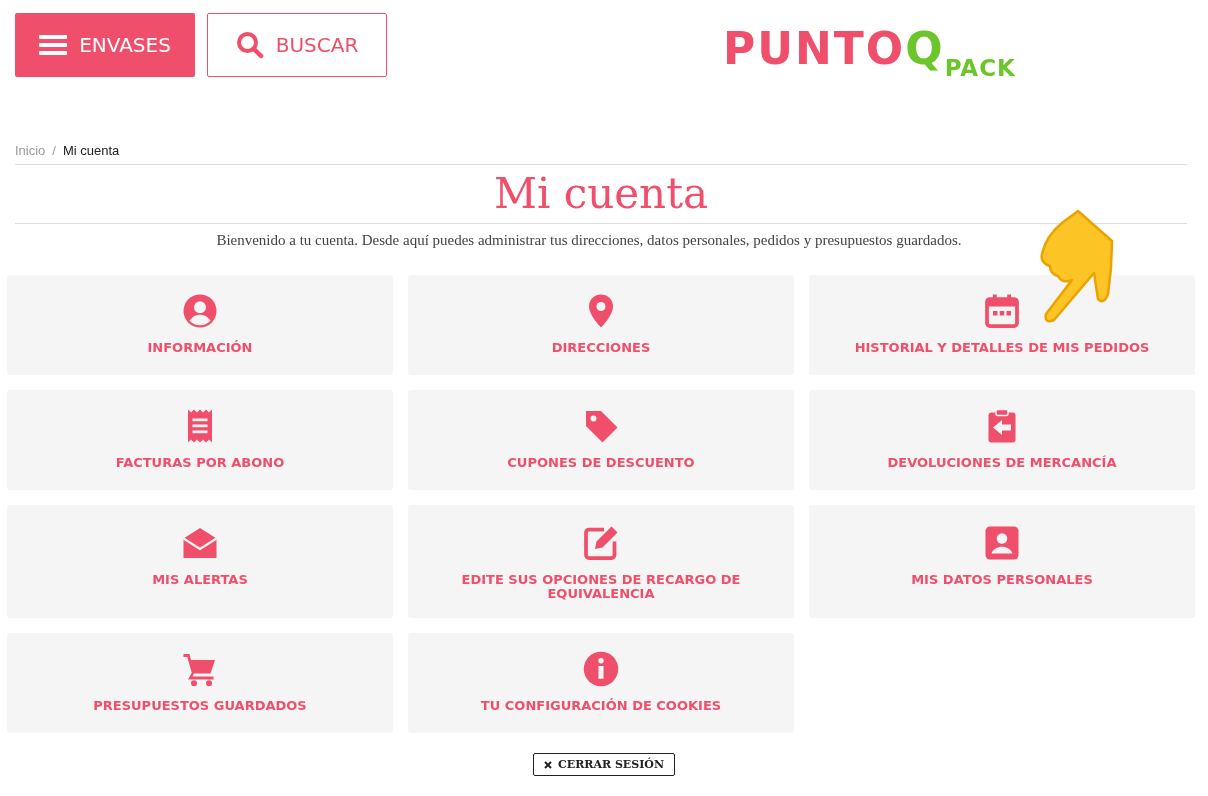  What do you see at coordinates (91, 150) in the screenshot?
I see `breadcrumb-current: Mi cuenta` at bounding box center [91, 150].